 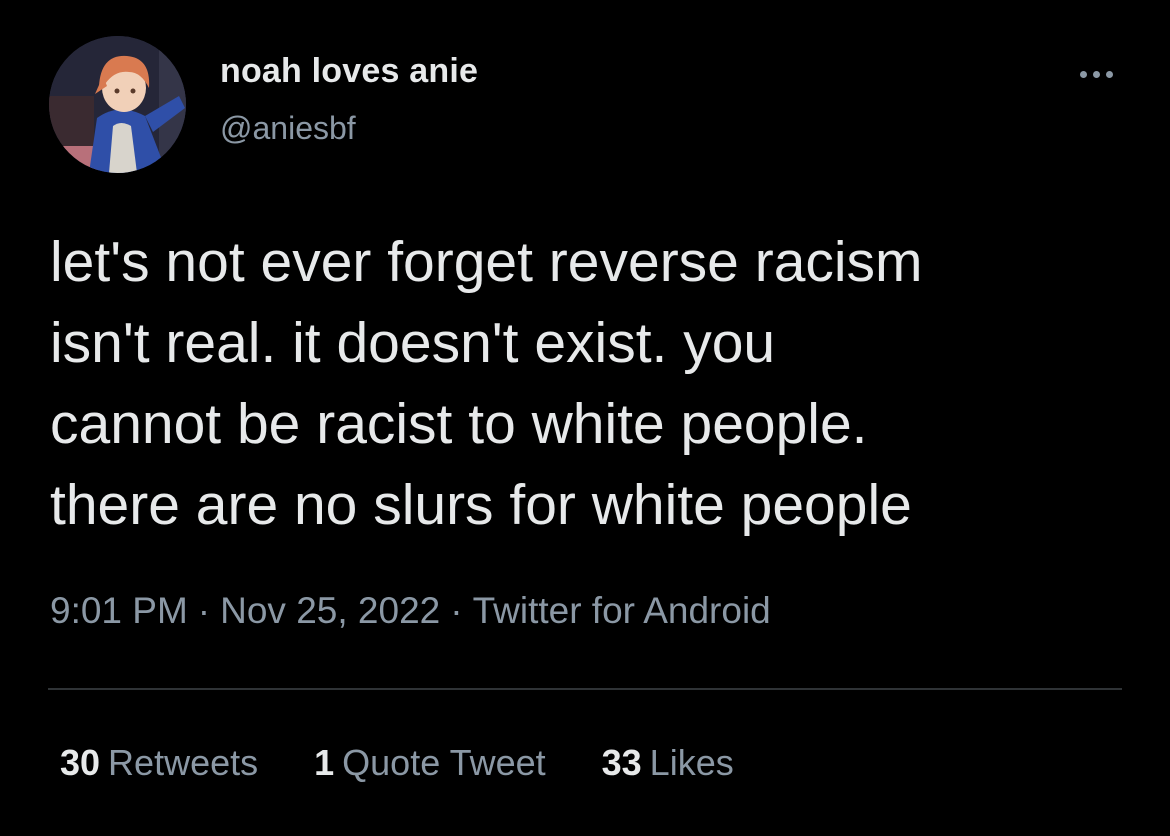 I want to click on quote-tweets-stat: 1 Quote Tweet, so click(x=430, y=763).